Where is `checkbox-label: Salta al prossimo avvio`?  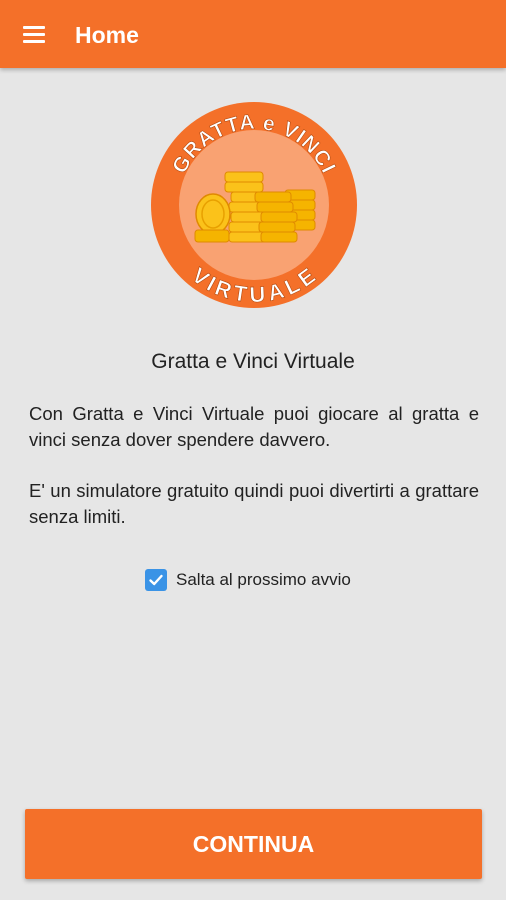
checkbox-label: Salta al prossimo avvio is located at coordinates (263, 579).